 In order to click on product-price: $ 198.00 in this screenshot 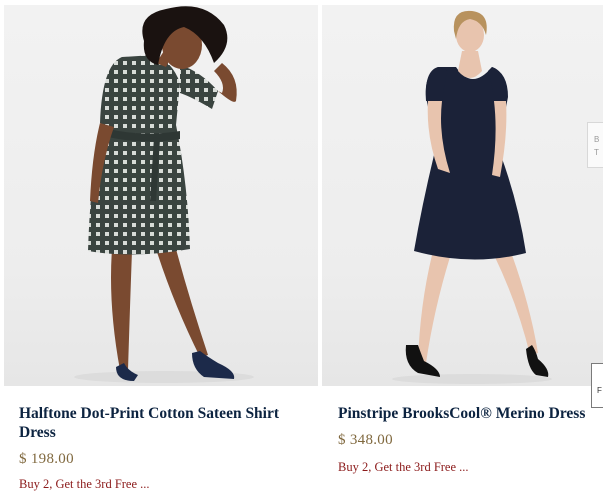, I will do `click(46, 459)`.